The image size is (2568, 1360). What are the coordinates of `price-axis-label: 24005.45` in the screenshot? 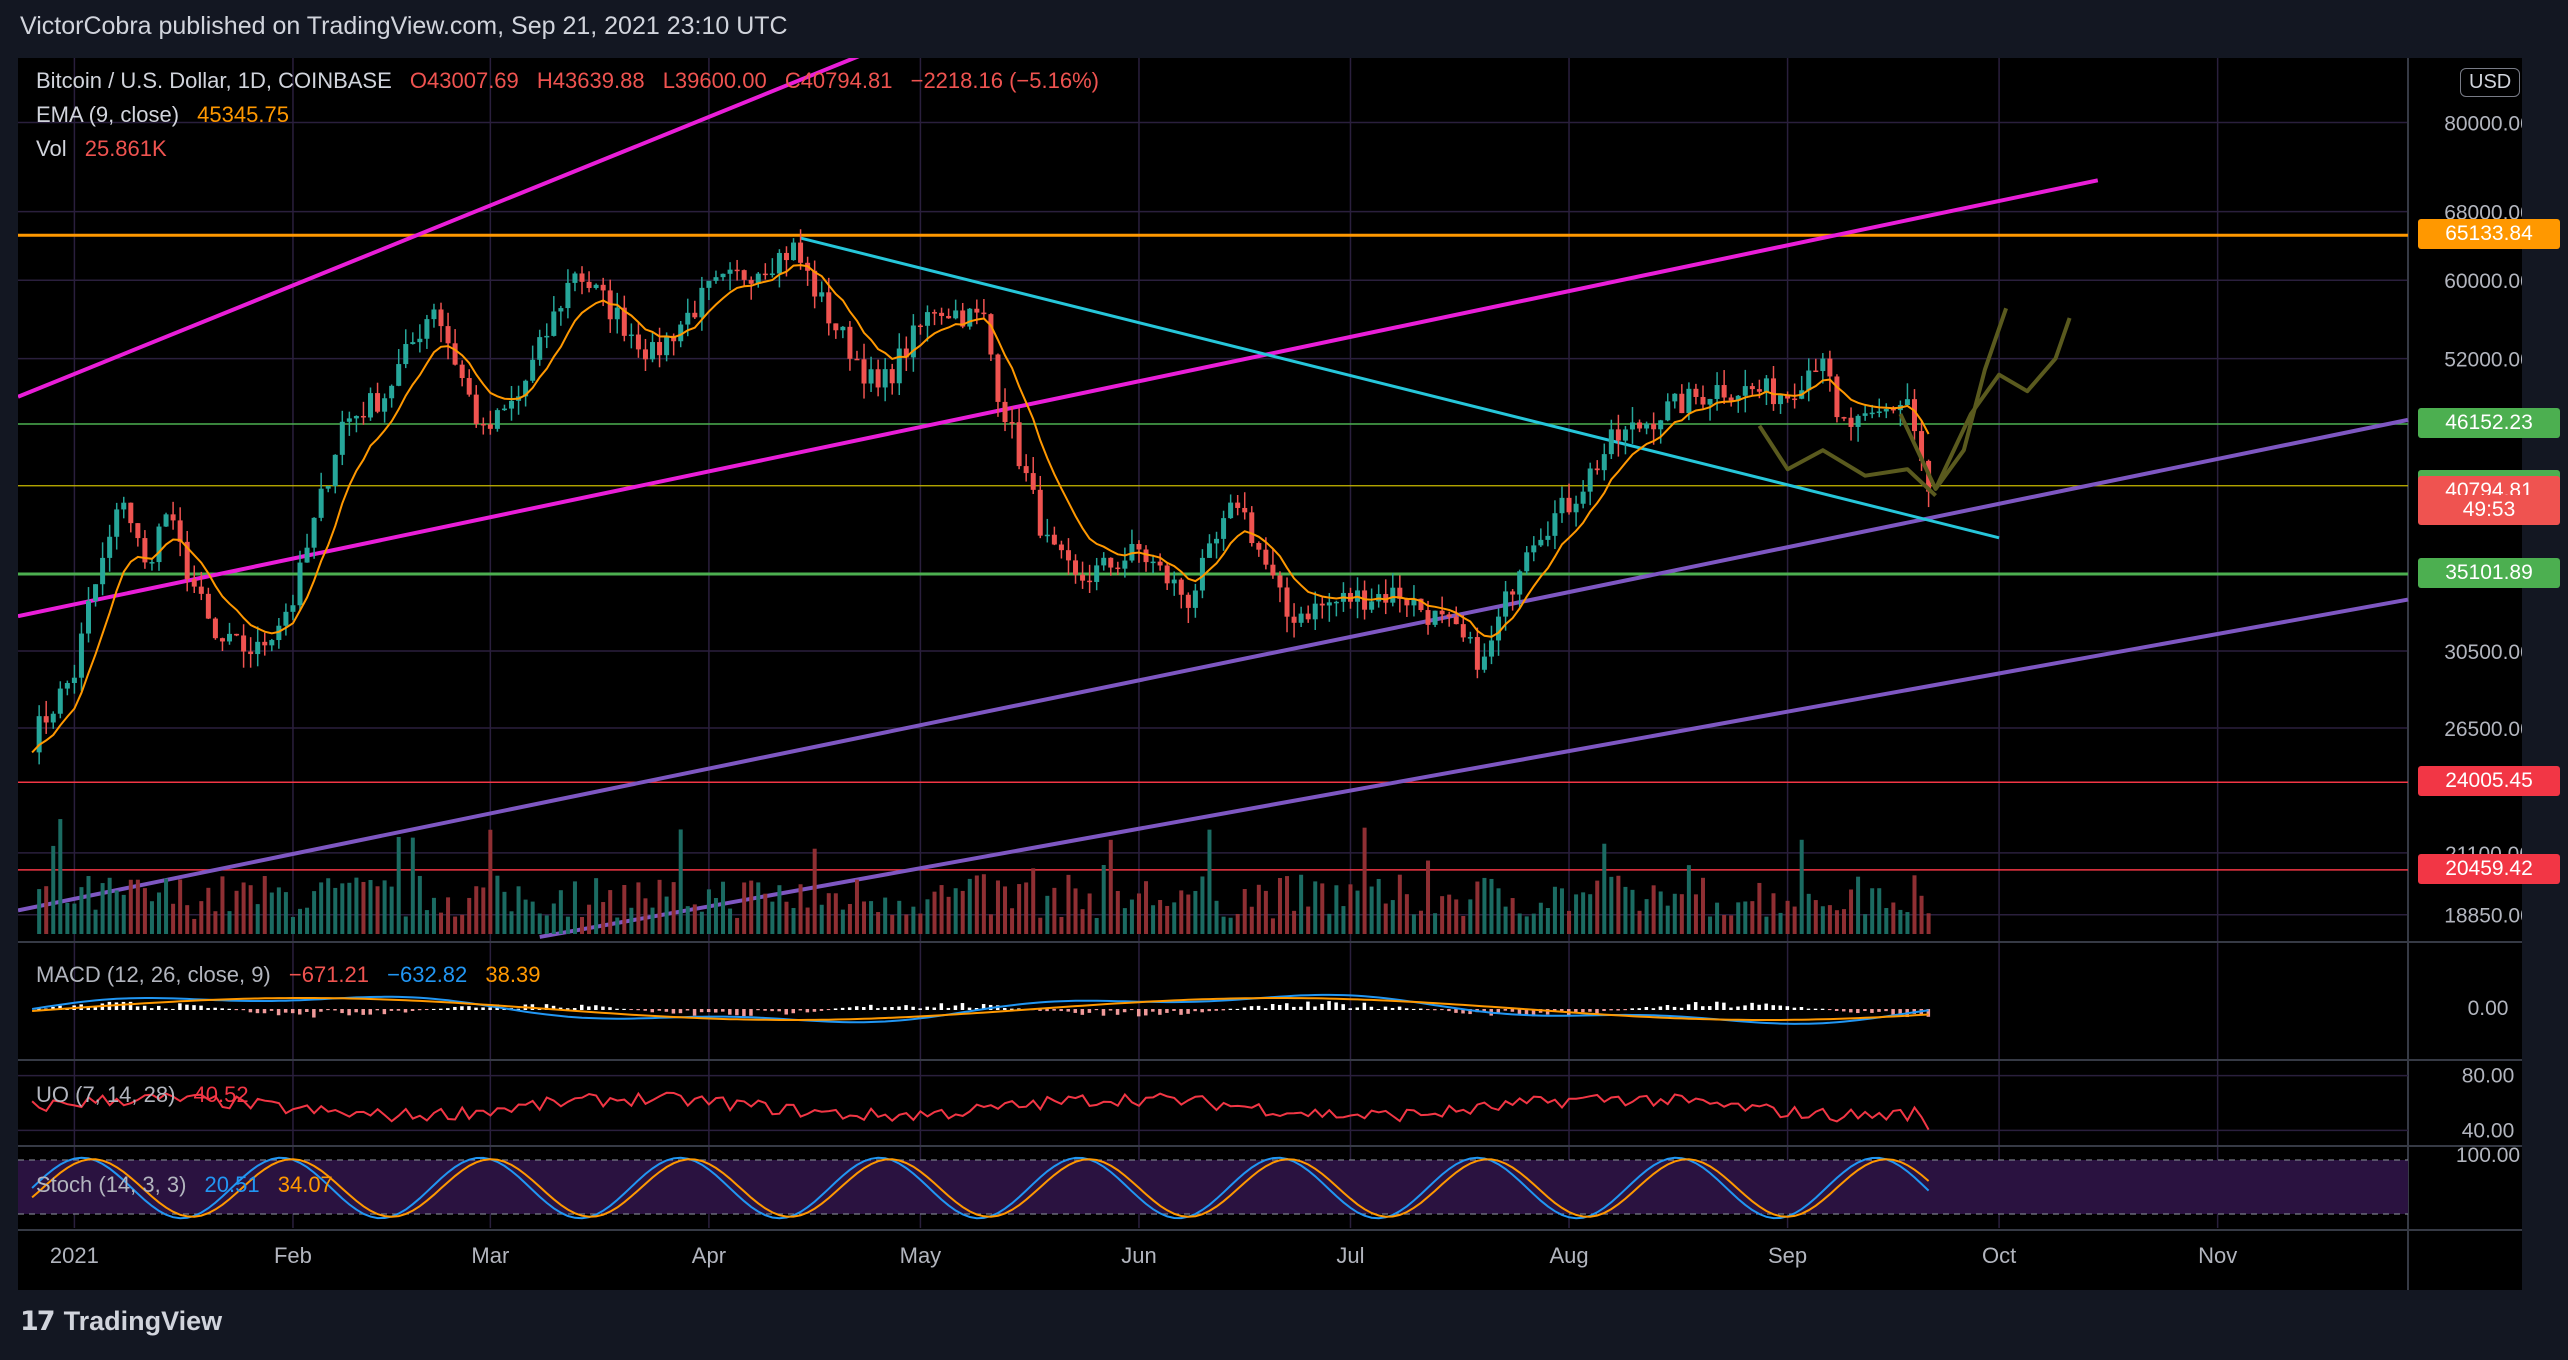 It's located at (2489, 781).